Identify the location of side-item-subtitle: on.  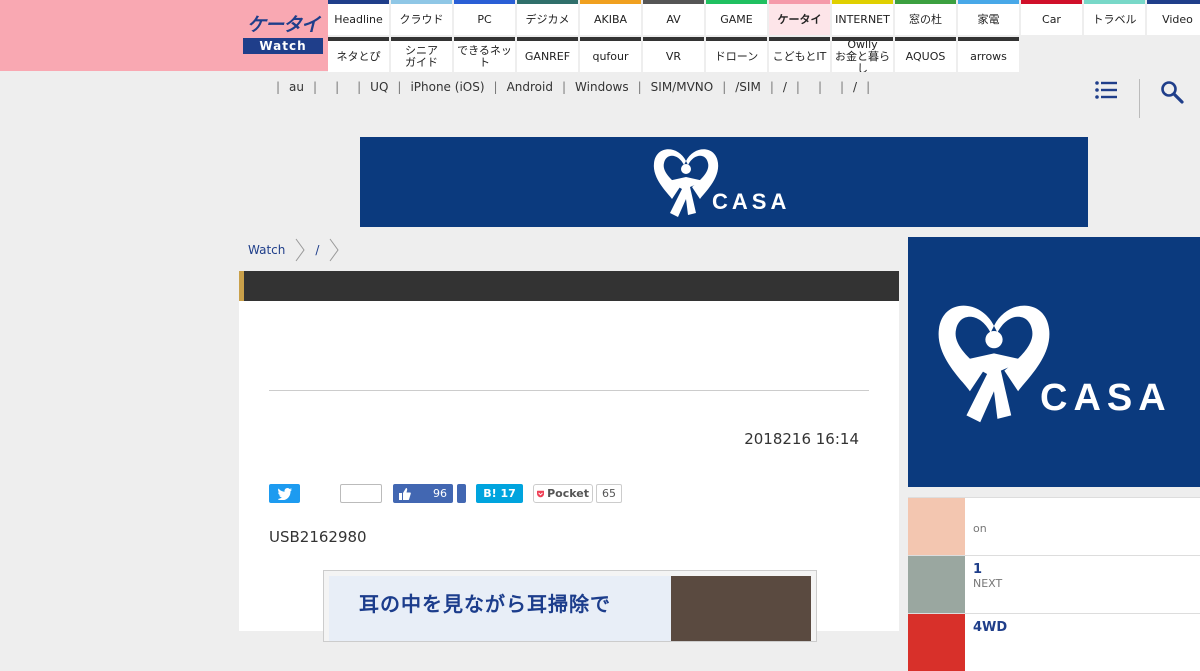
(980, 528).